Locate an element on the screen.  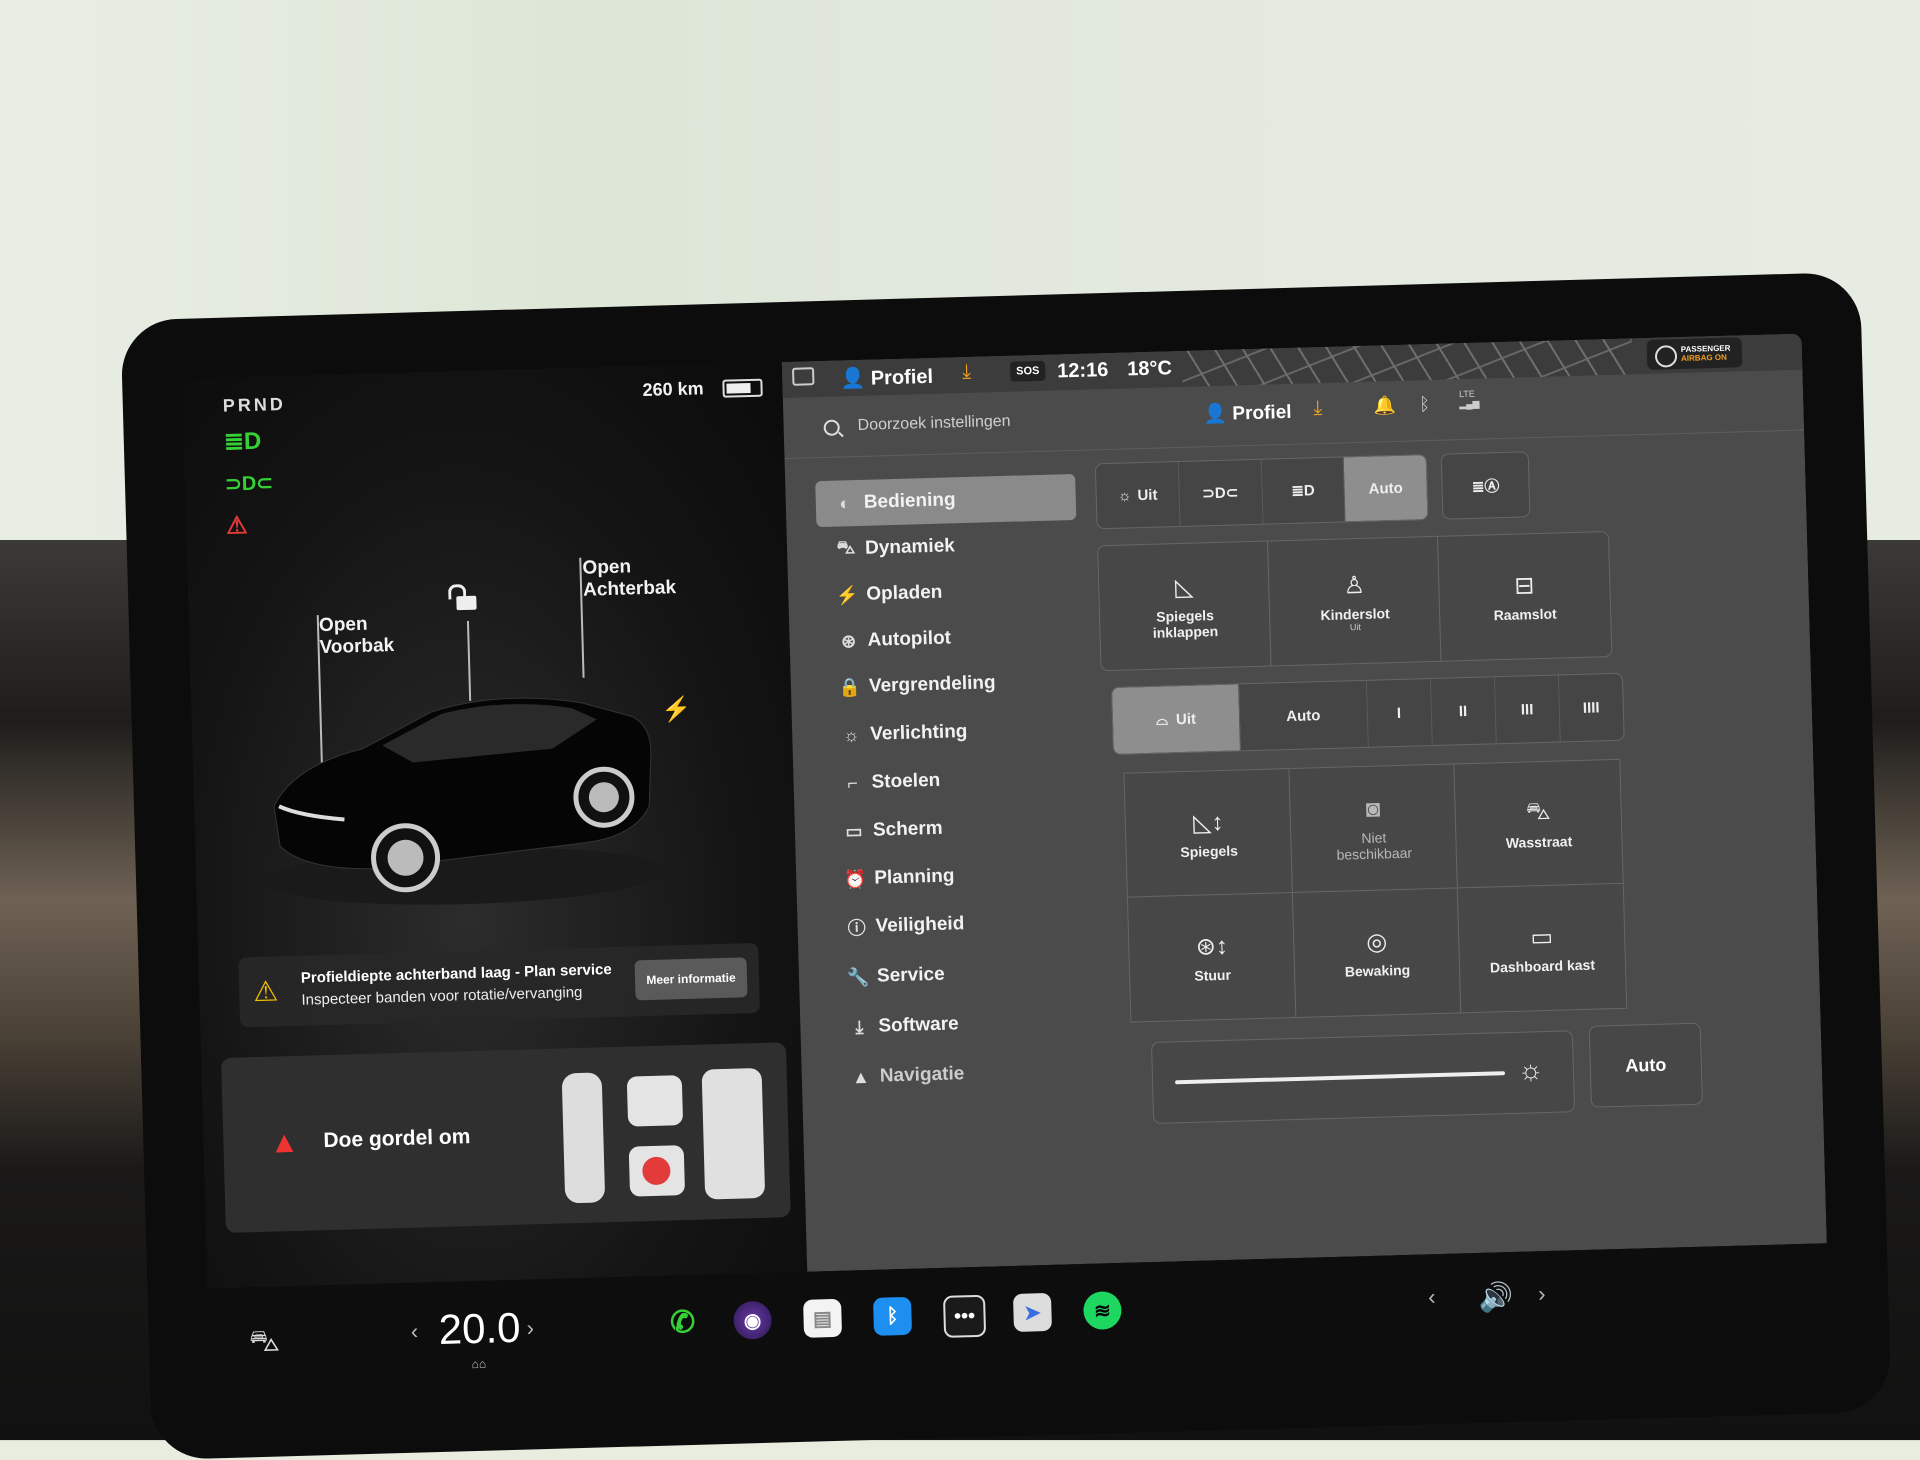
sentry-mode-label: Bewaking is located at coordinates (1377, 970).